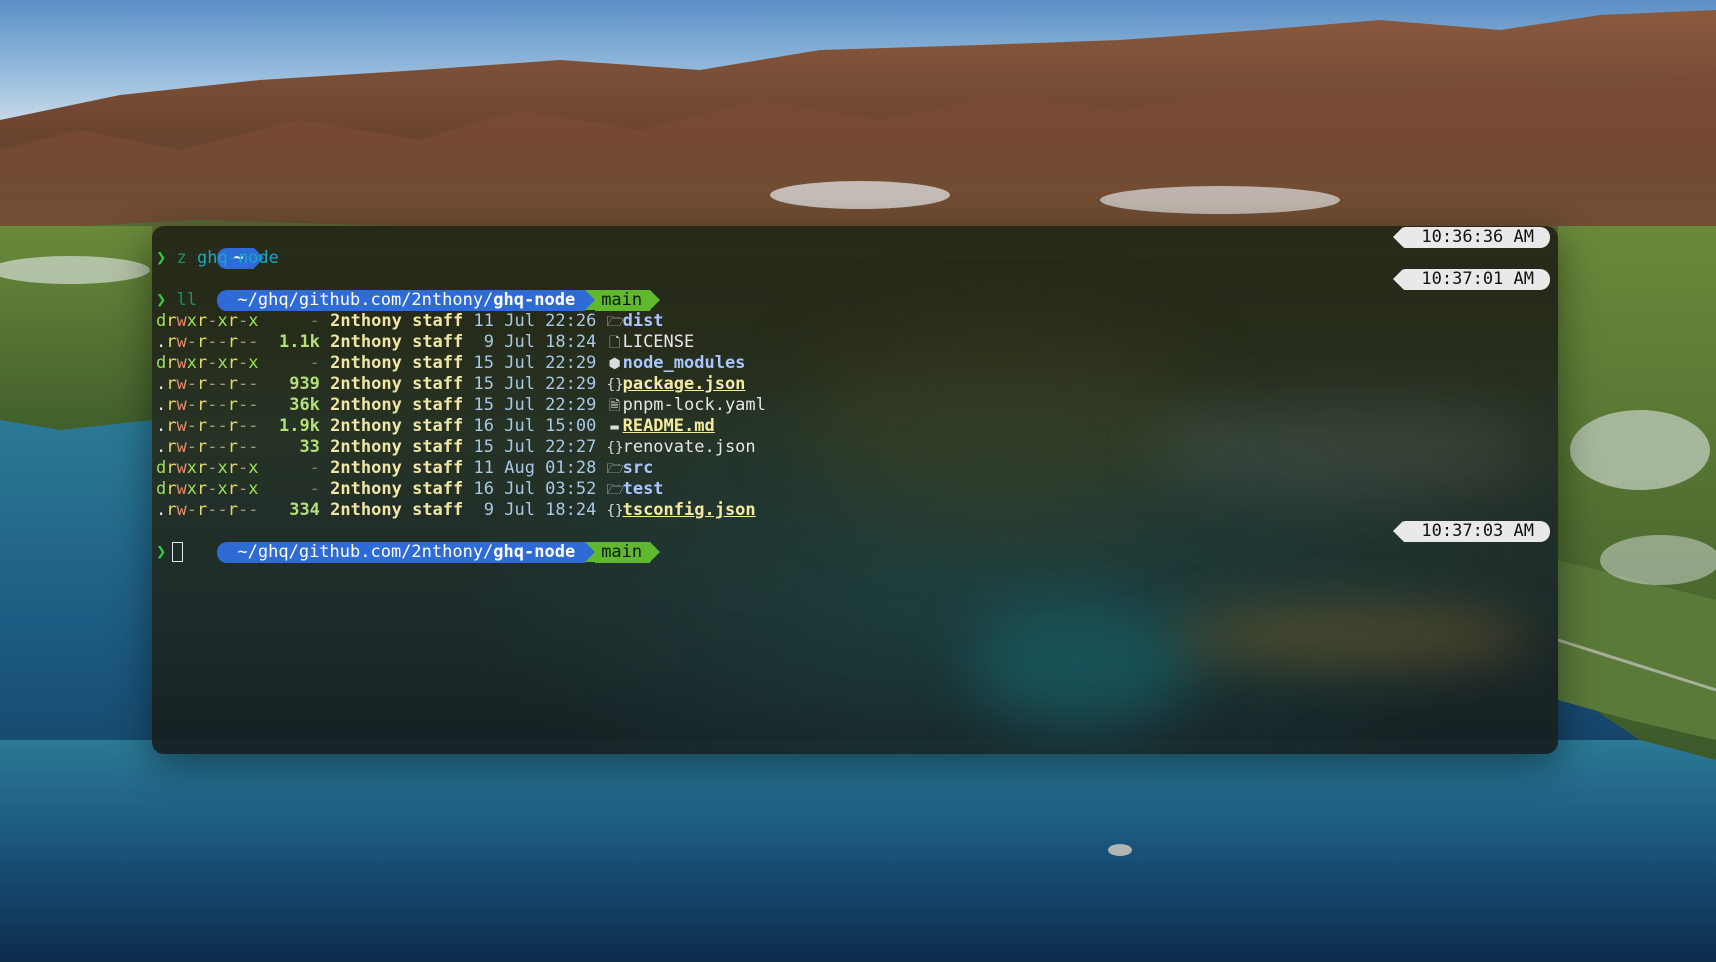 The image size is (1716, 962). I want to click on file-name: renovate.json, so click(689, 447).